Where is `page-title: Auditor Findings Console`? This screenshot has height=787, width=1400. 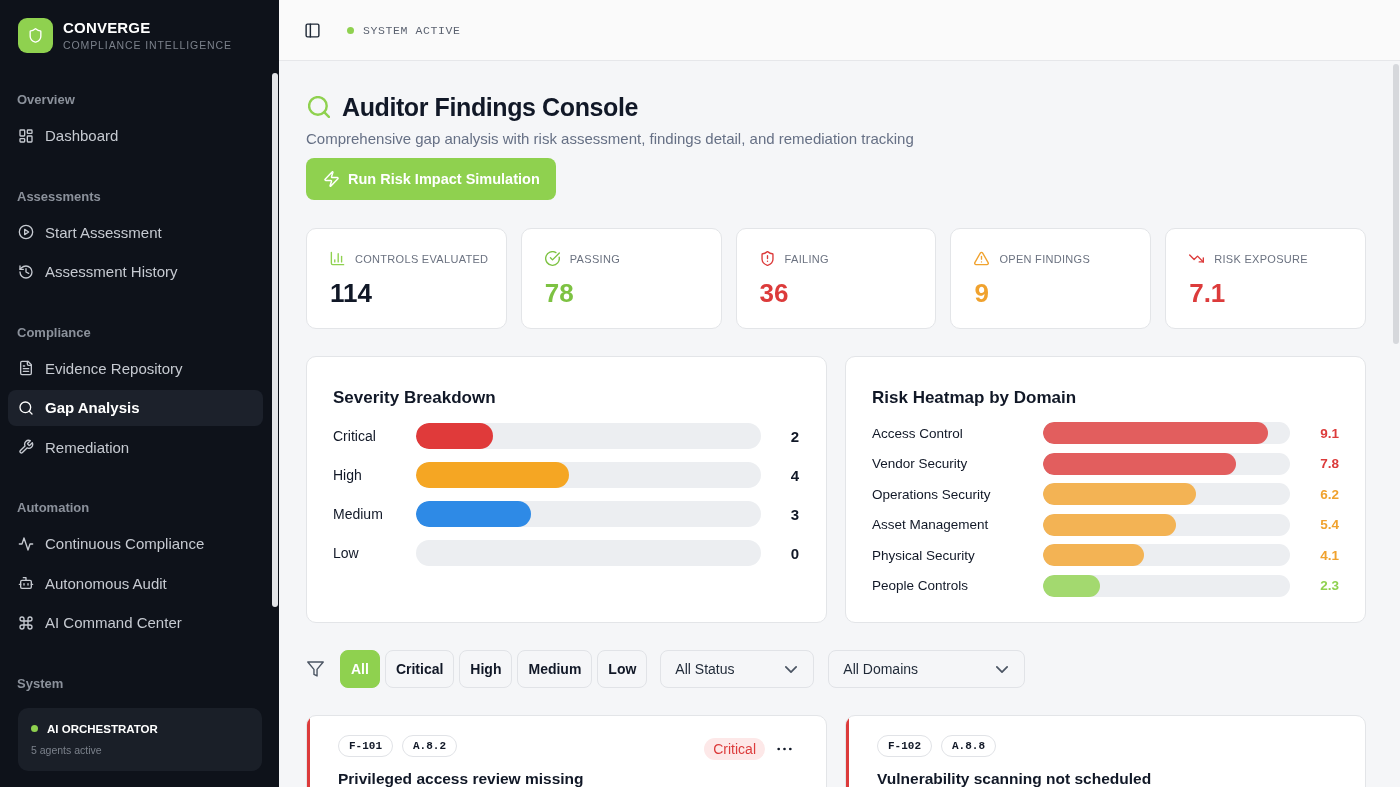
page-title: Auditor Findings Console is located at coordinates (490, 107).